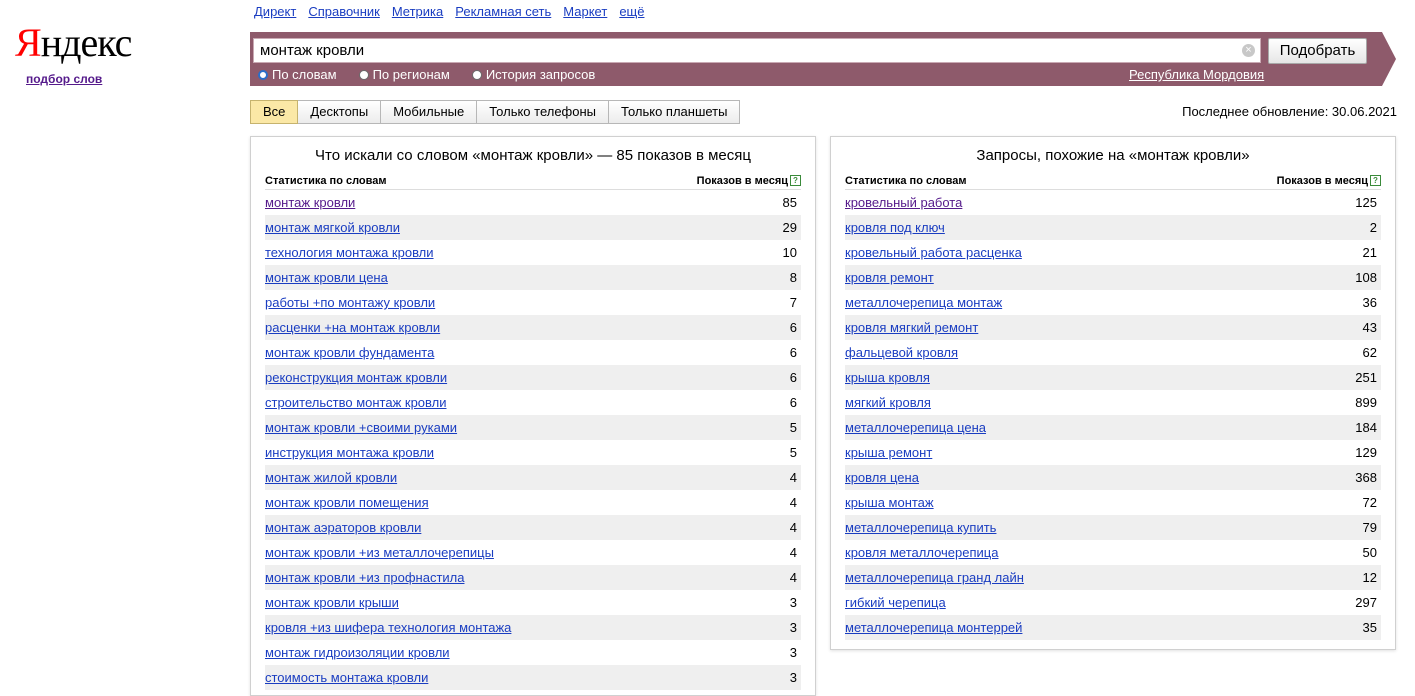 The height and width of the screenshot is (696, 1415). What do you see at coordinates (332, 227) in the screenshot?
I see `phrase-link: монтаж мягкой кровли` at bounding box center [332, 227].